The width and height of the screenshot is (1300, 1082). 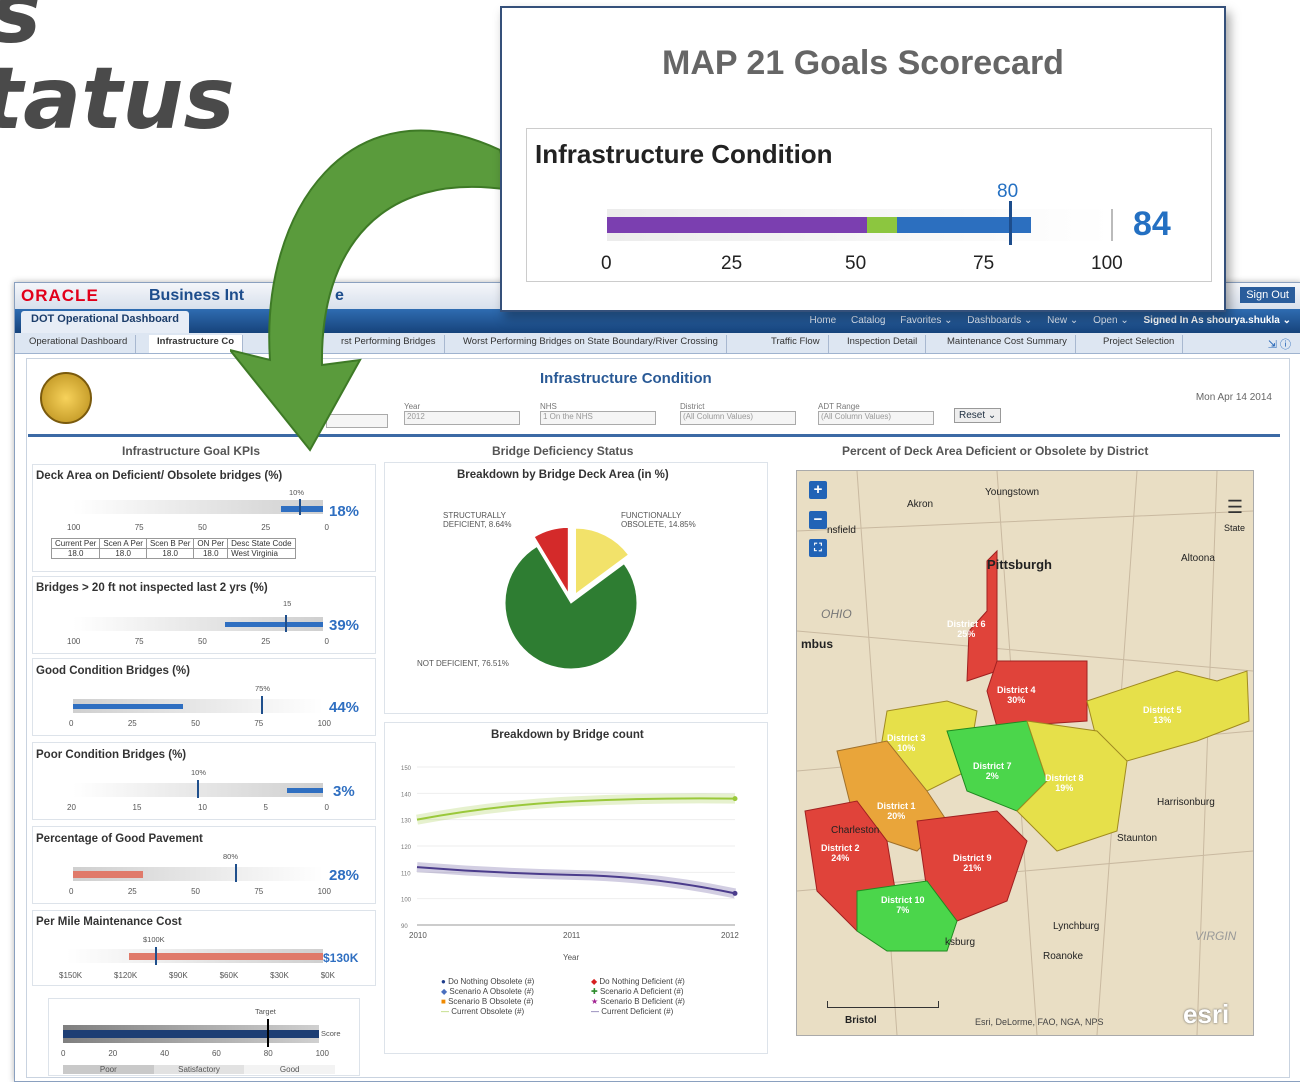 What do you see at coordinates (817, 644) in the screenshot?
I see `place-columbus: mbus` at bounding box center [817, 644].